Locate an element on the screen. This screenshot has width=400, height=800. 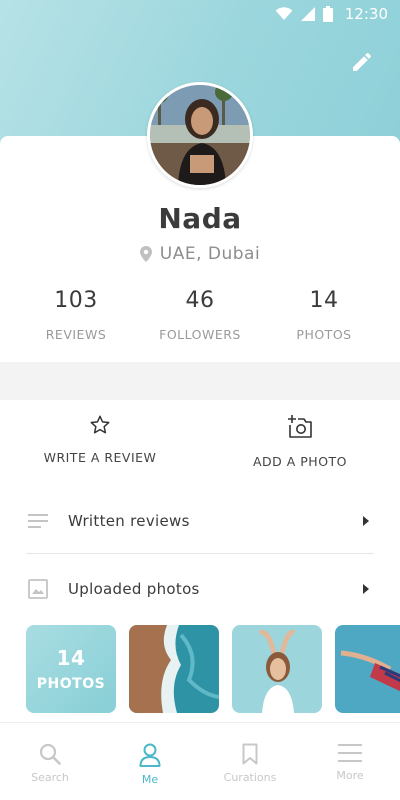
profile-name: Nada is located at coordinates (200, 218).